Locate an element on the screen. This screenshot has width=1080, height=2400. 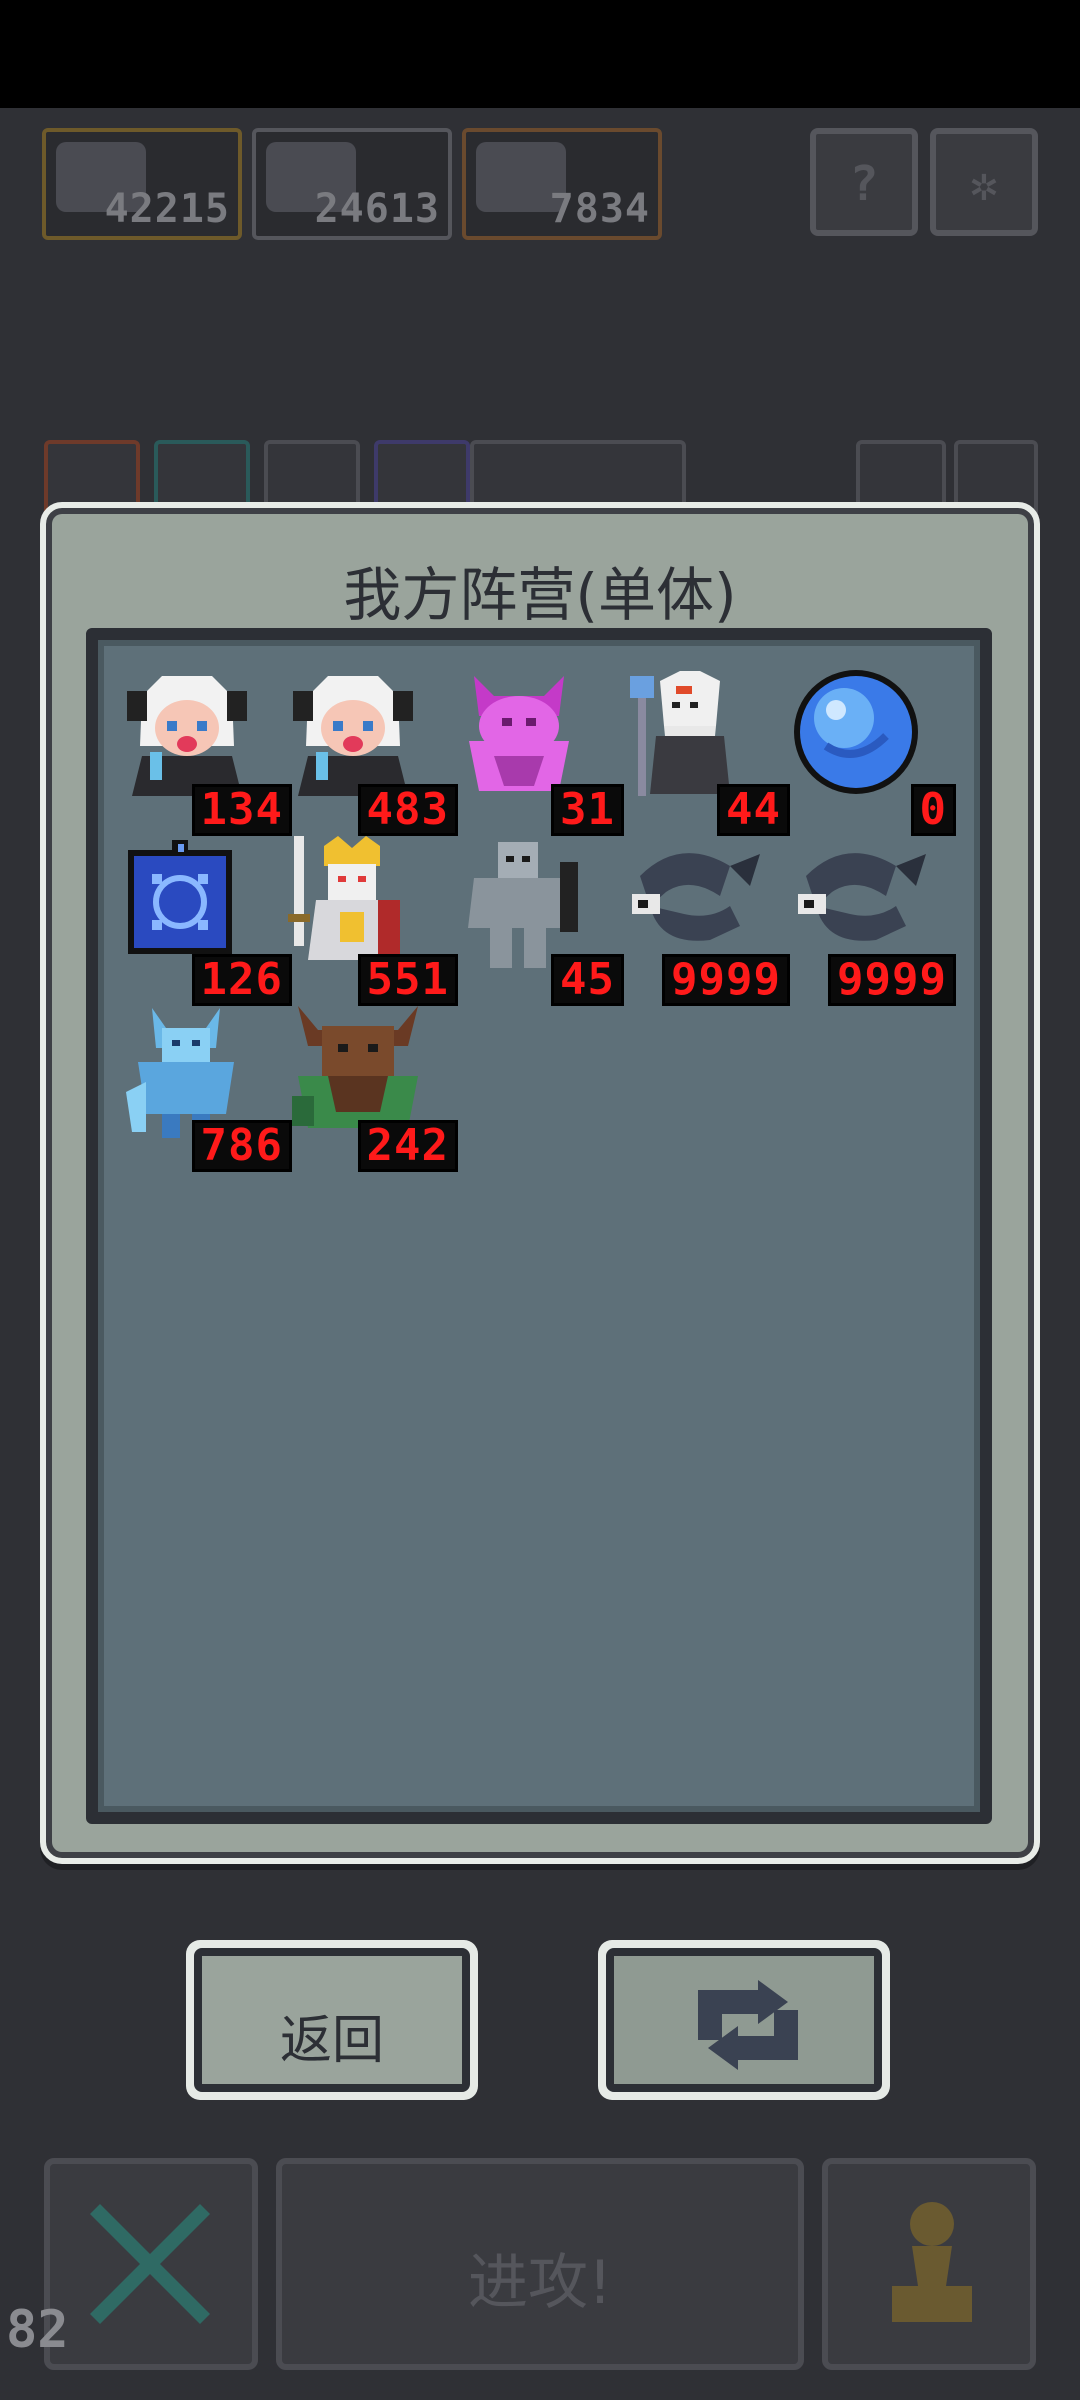
unit-count: 126 is located at coordinates (241, 980).